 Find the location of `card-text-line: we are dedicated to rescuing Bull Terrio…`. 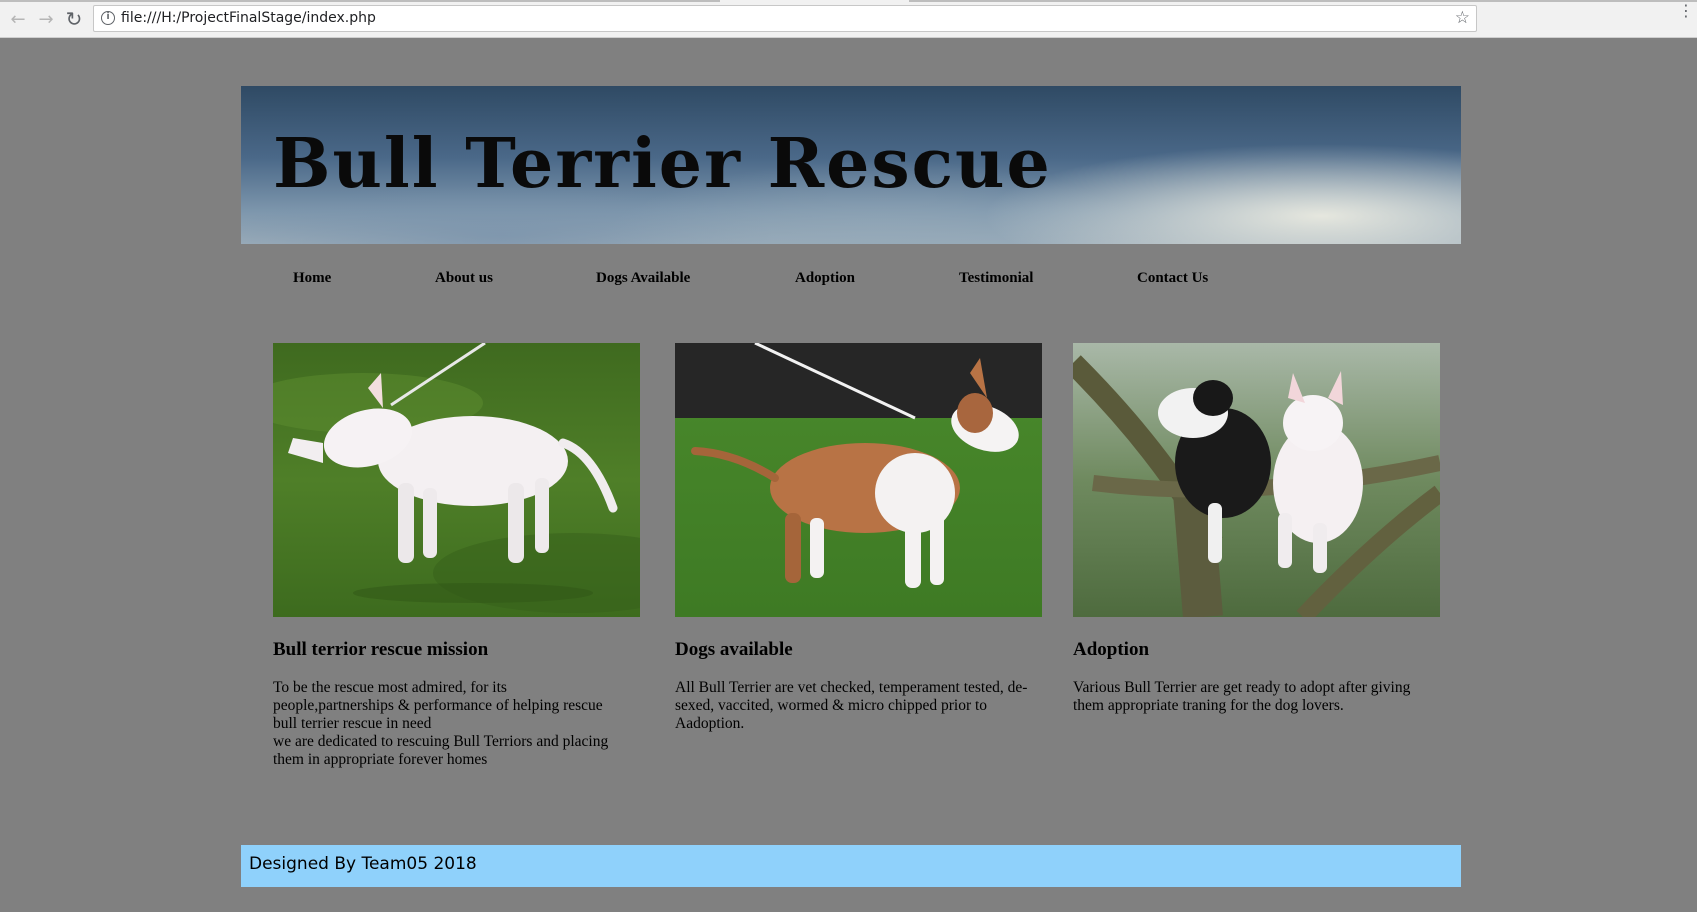

card-text-line: we are dedicated to rescuing Bull Terrio… is located at coordinates (441, 741).